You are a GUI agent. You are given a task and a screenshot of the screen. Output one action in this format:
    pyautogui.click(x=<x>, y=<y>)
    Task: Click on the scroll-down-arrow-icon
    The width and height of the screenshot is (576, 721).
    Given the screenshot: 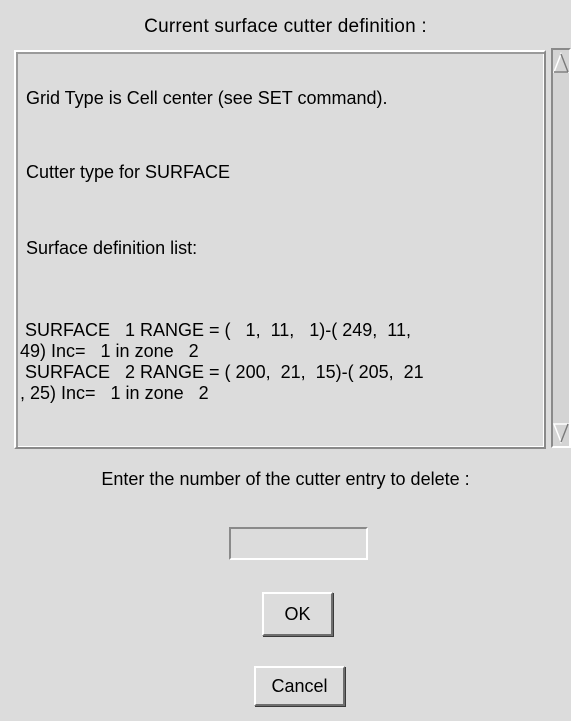 What is the action you would take?
    pyautogui.click(x=561, y=432)
    